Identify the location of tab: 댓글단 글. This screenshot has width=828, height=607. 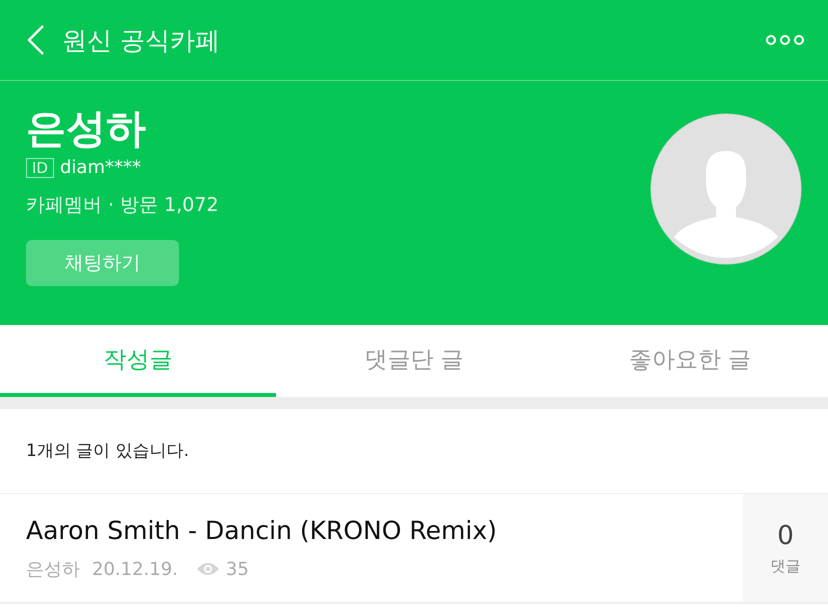
(414, 361).